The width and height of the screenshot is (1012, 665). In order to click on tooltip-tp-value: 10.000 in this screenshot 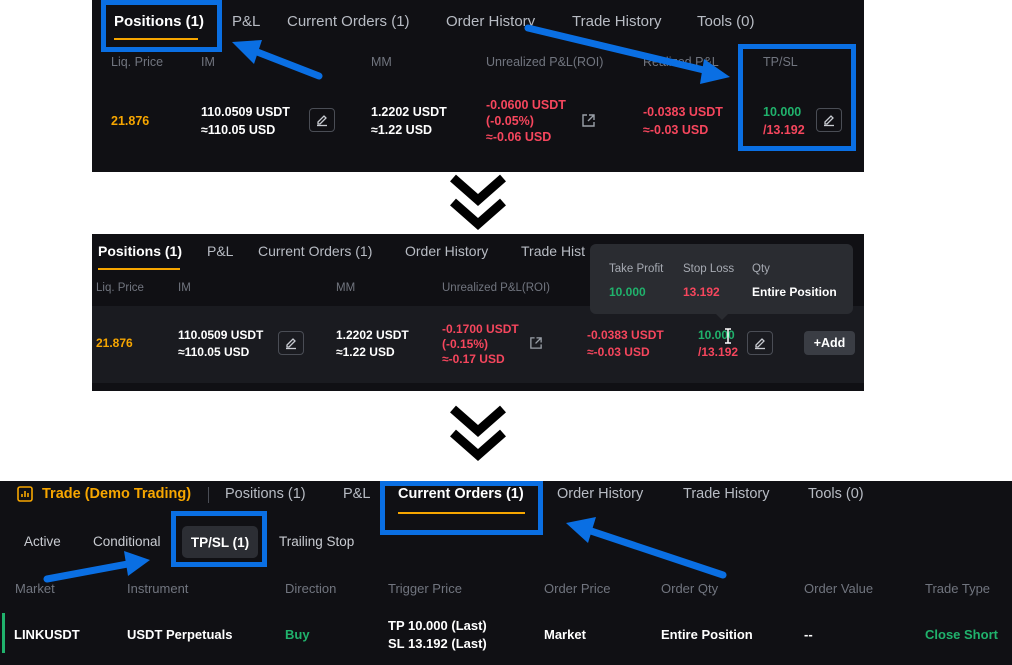, I will do `click(627, 292)`.